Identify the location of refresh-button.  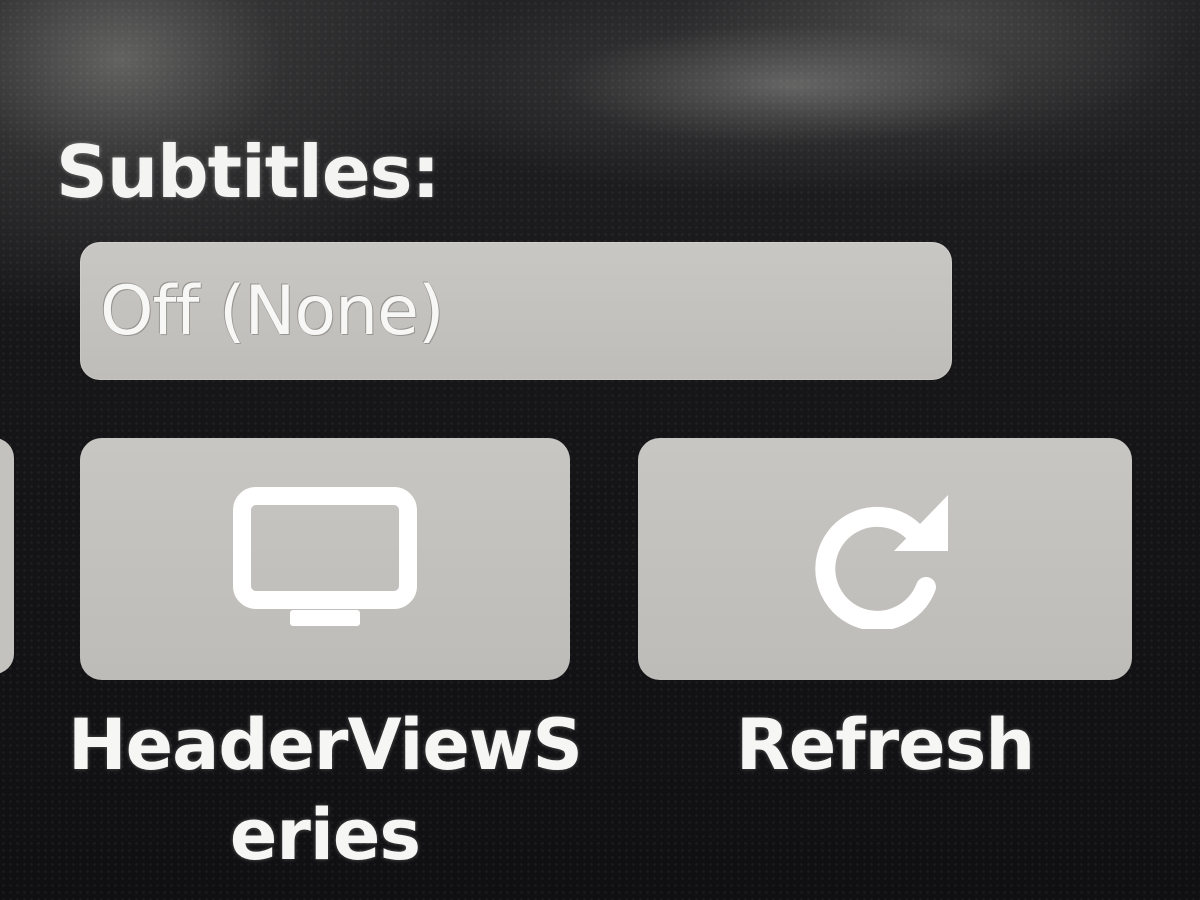
(885, 559).